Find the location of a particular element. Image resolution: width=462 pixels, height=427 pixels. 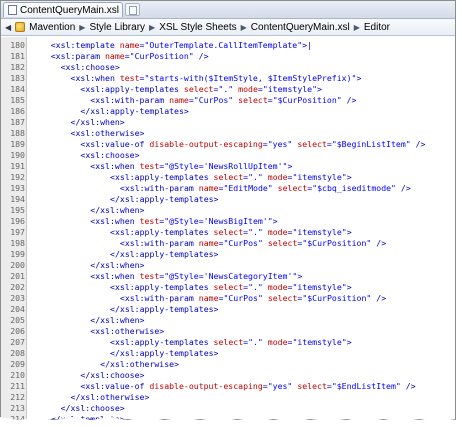

breadcrumb-item-editor: Editor is located at coordinates (377, 27).